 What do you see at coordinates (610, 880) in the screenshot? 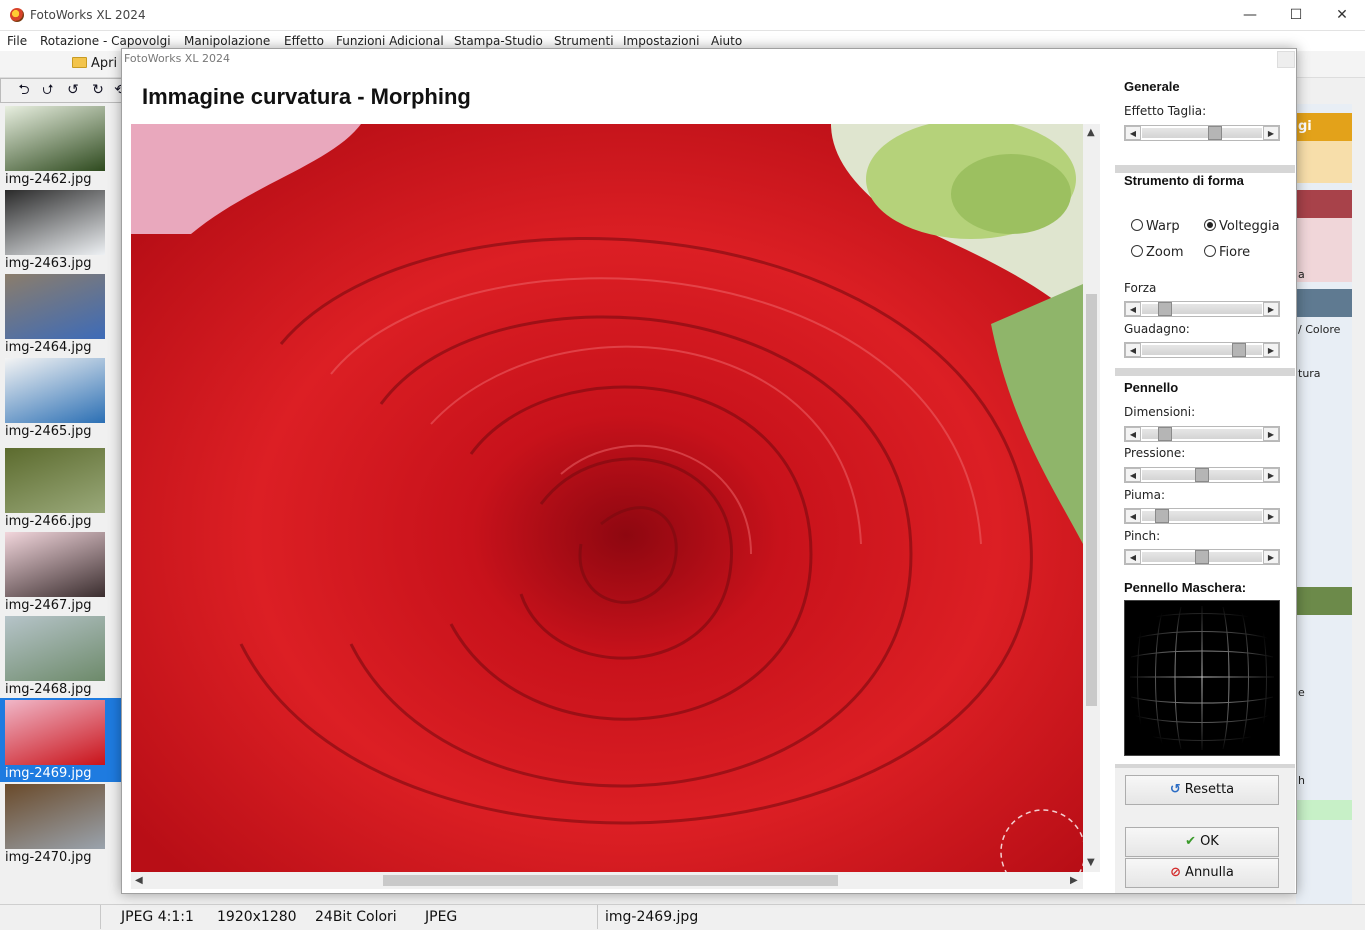
I see `horizontal-scrollbar-thumb` at bounding box center [610, 880].